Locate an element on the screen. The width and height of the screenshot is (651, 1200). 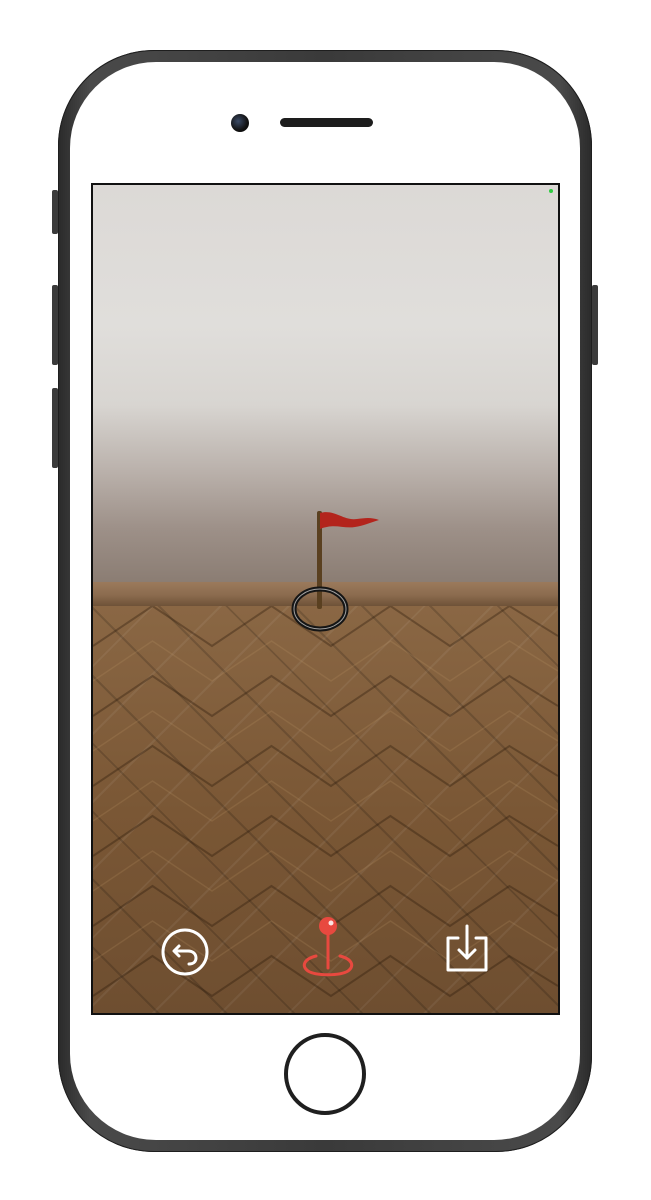
earpiece-speaker is located at coordinates (326, 122).